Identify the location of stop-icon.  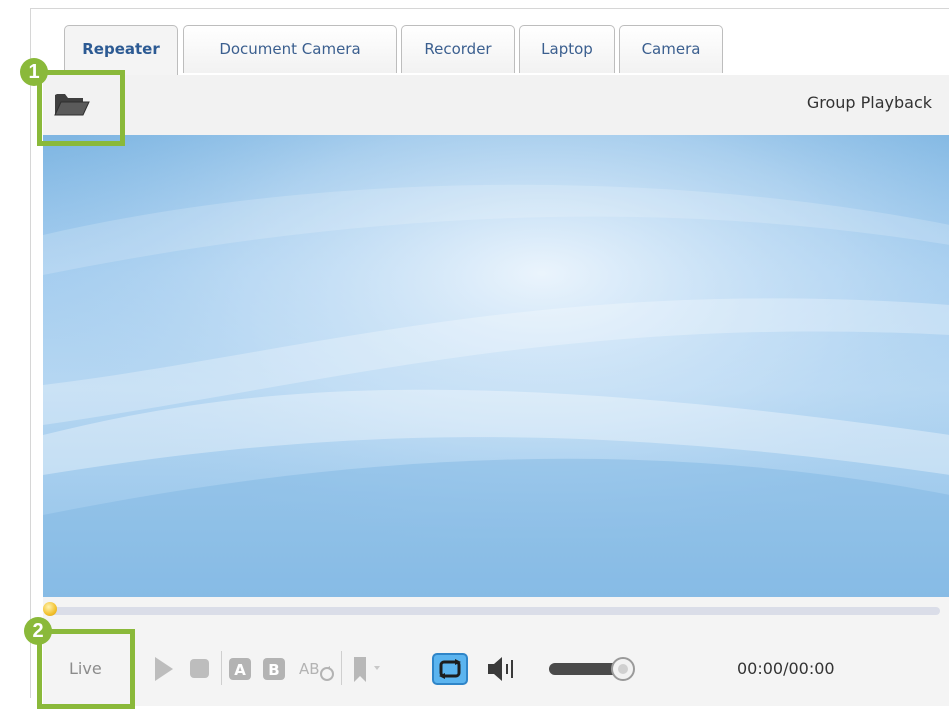
(200, 669).